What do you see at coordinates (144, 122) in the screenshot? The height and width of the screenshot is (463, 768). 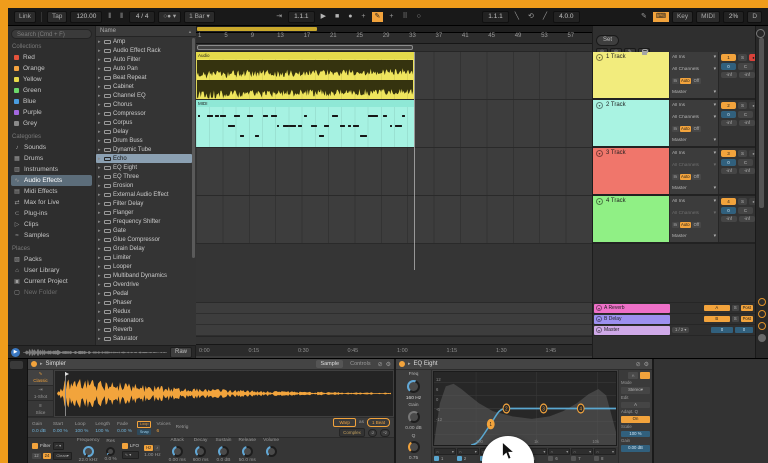 I see `device-list-item: ▸ Corpus` at bounding box center [144, 122].